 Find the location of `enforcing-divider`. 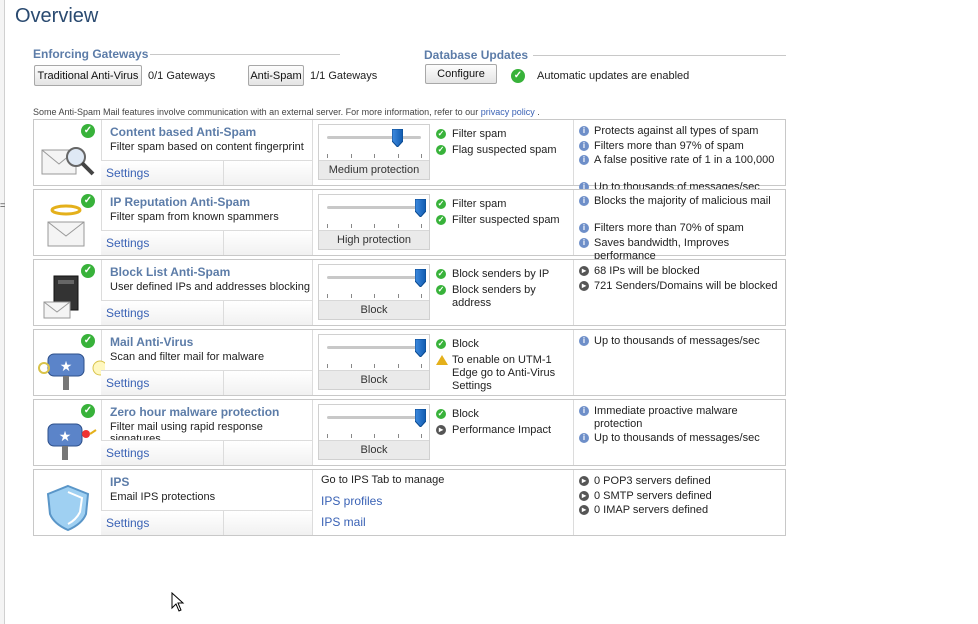

enforcing-divider is located at coordinates (245, 54).